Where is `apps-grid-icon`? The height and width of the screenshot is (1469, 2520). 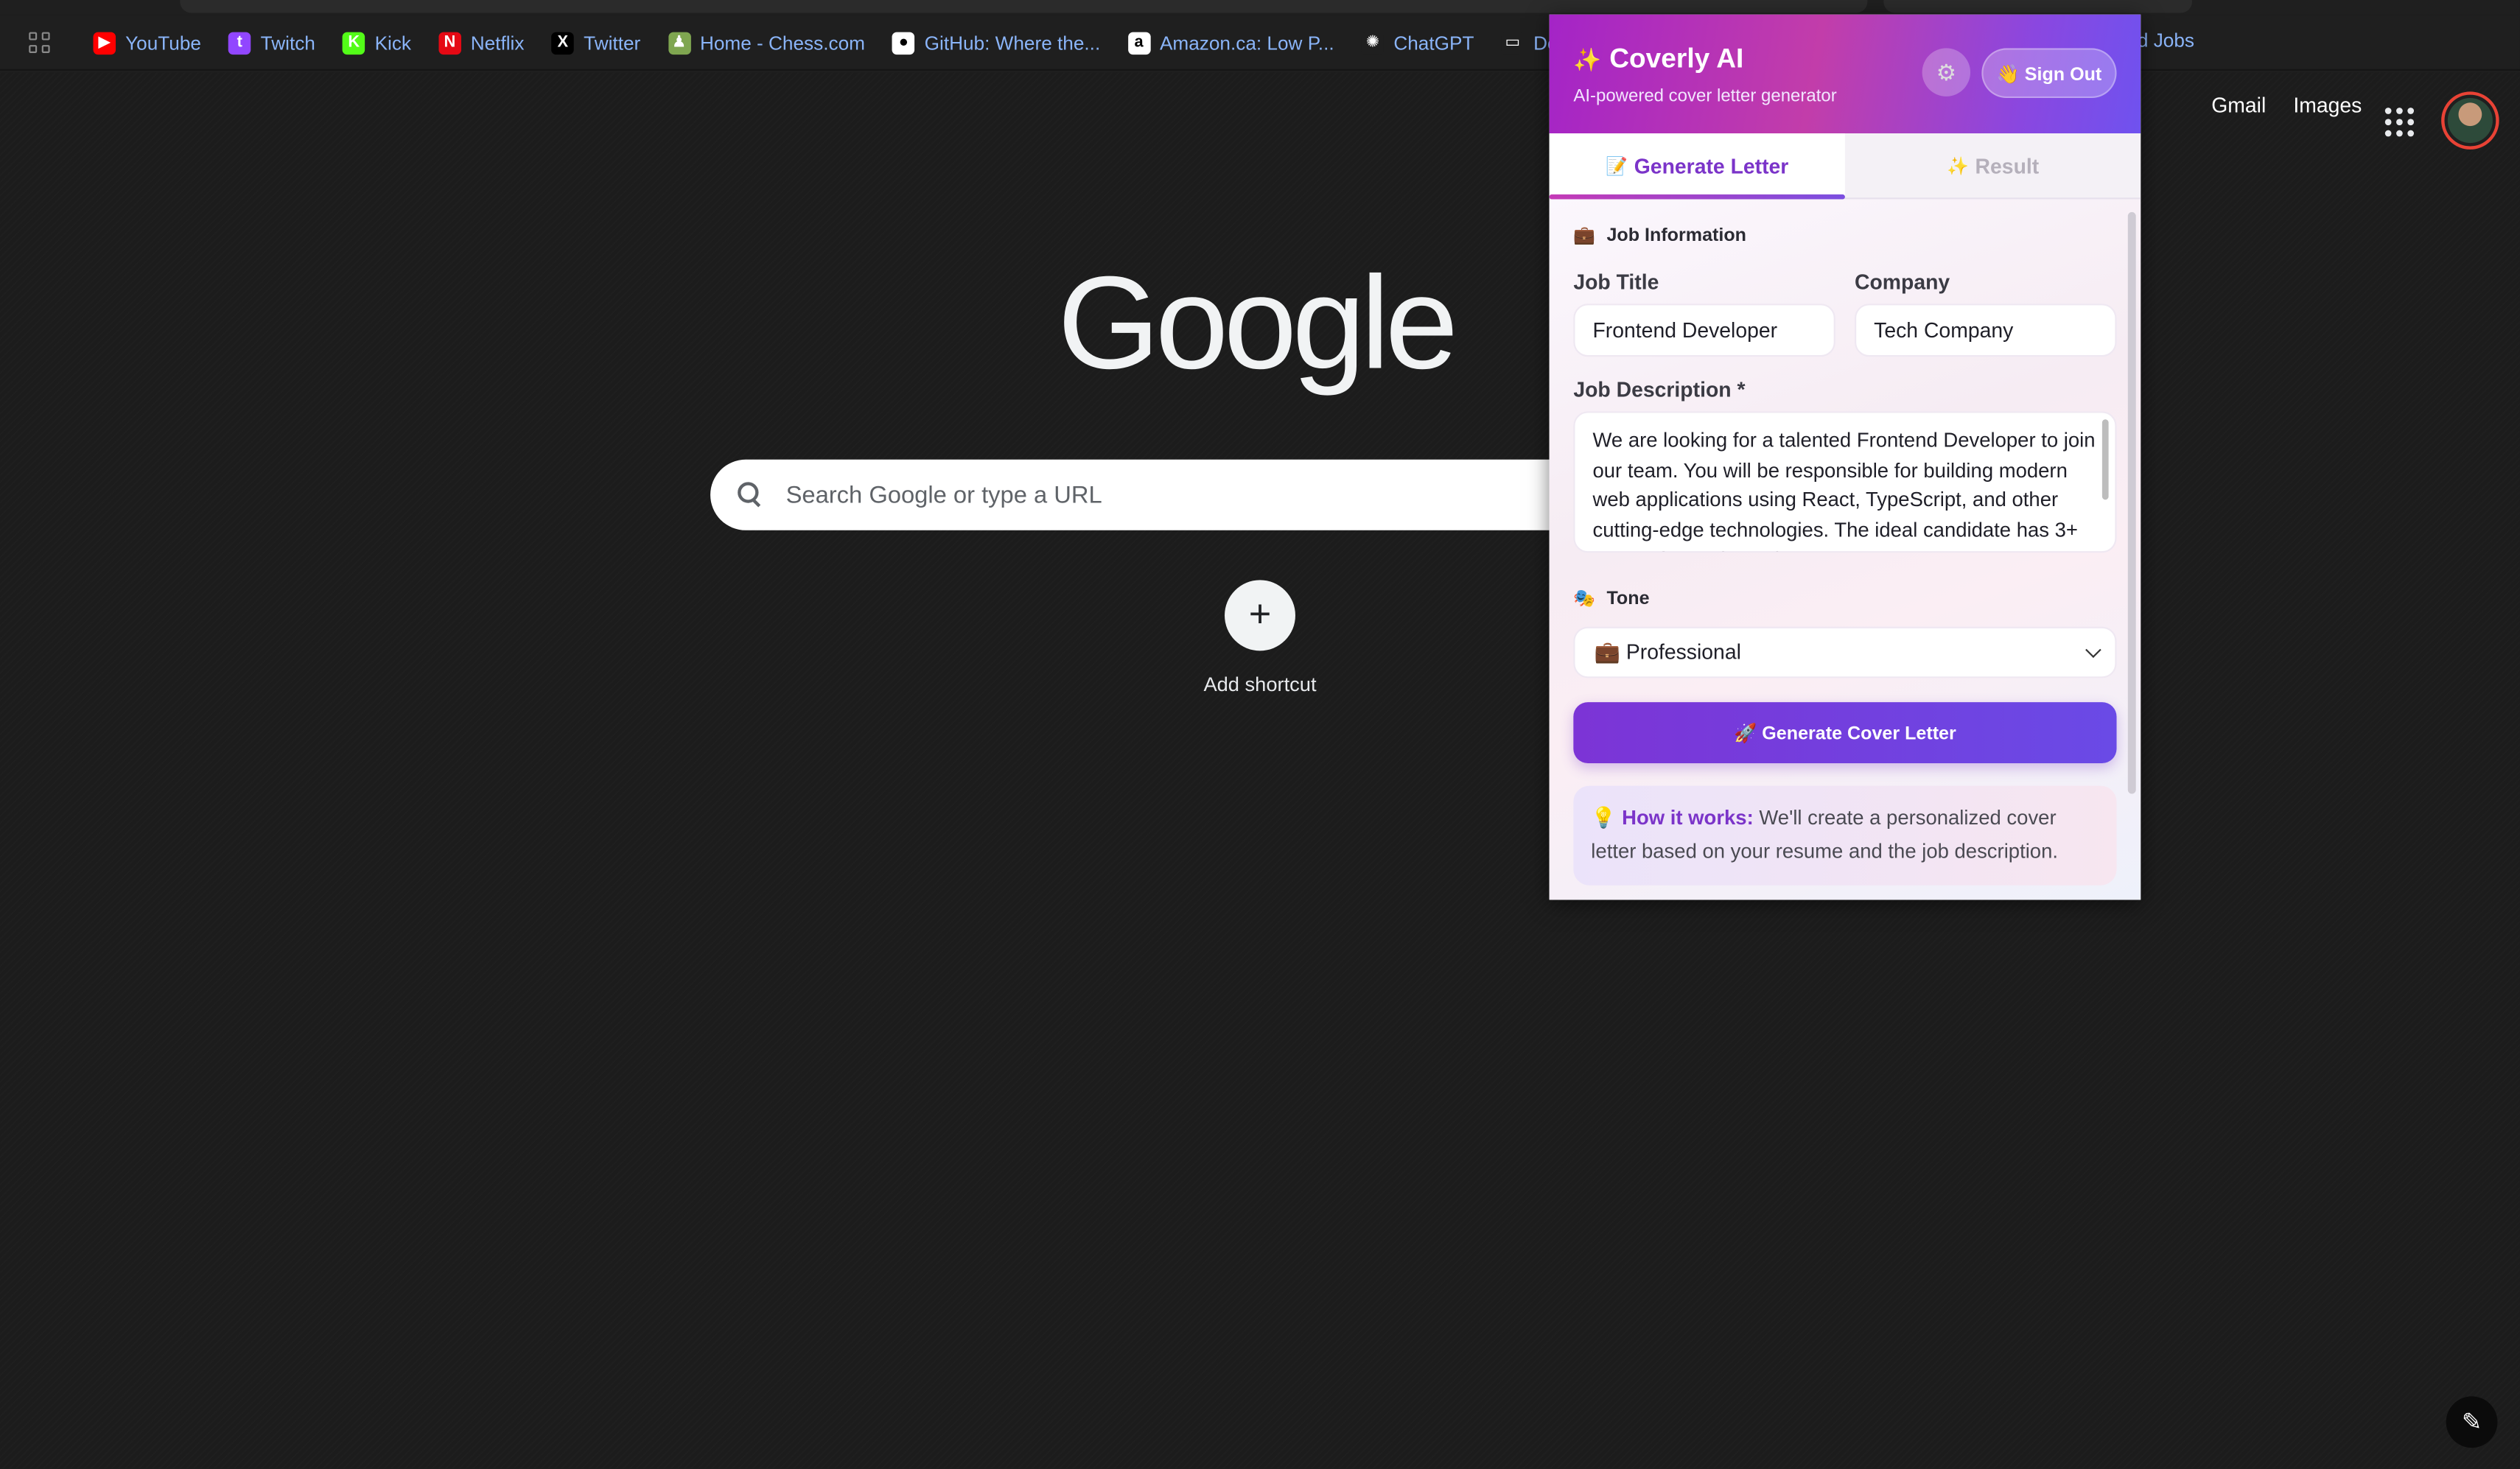 apps-grid-icon is located at coordinates (38, 43).